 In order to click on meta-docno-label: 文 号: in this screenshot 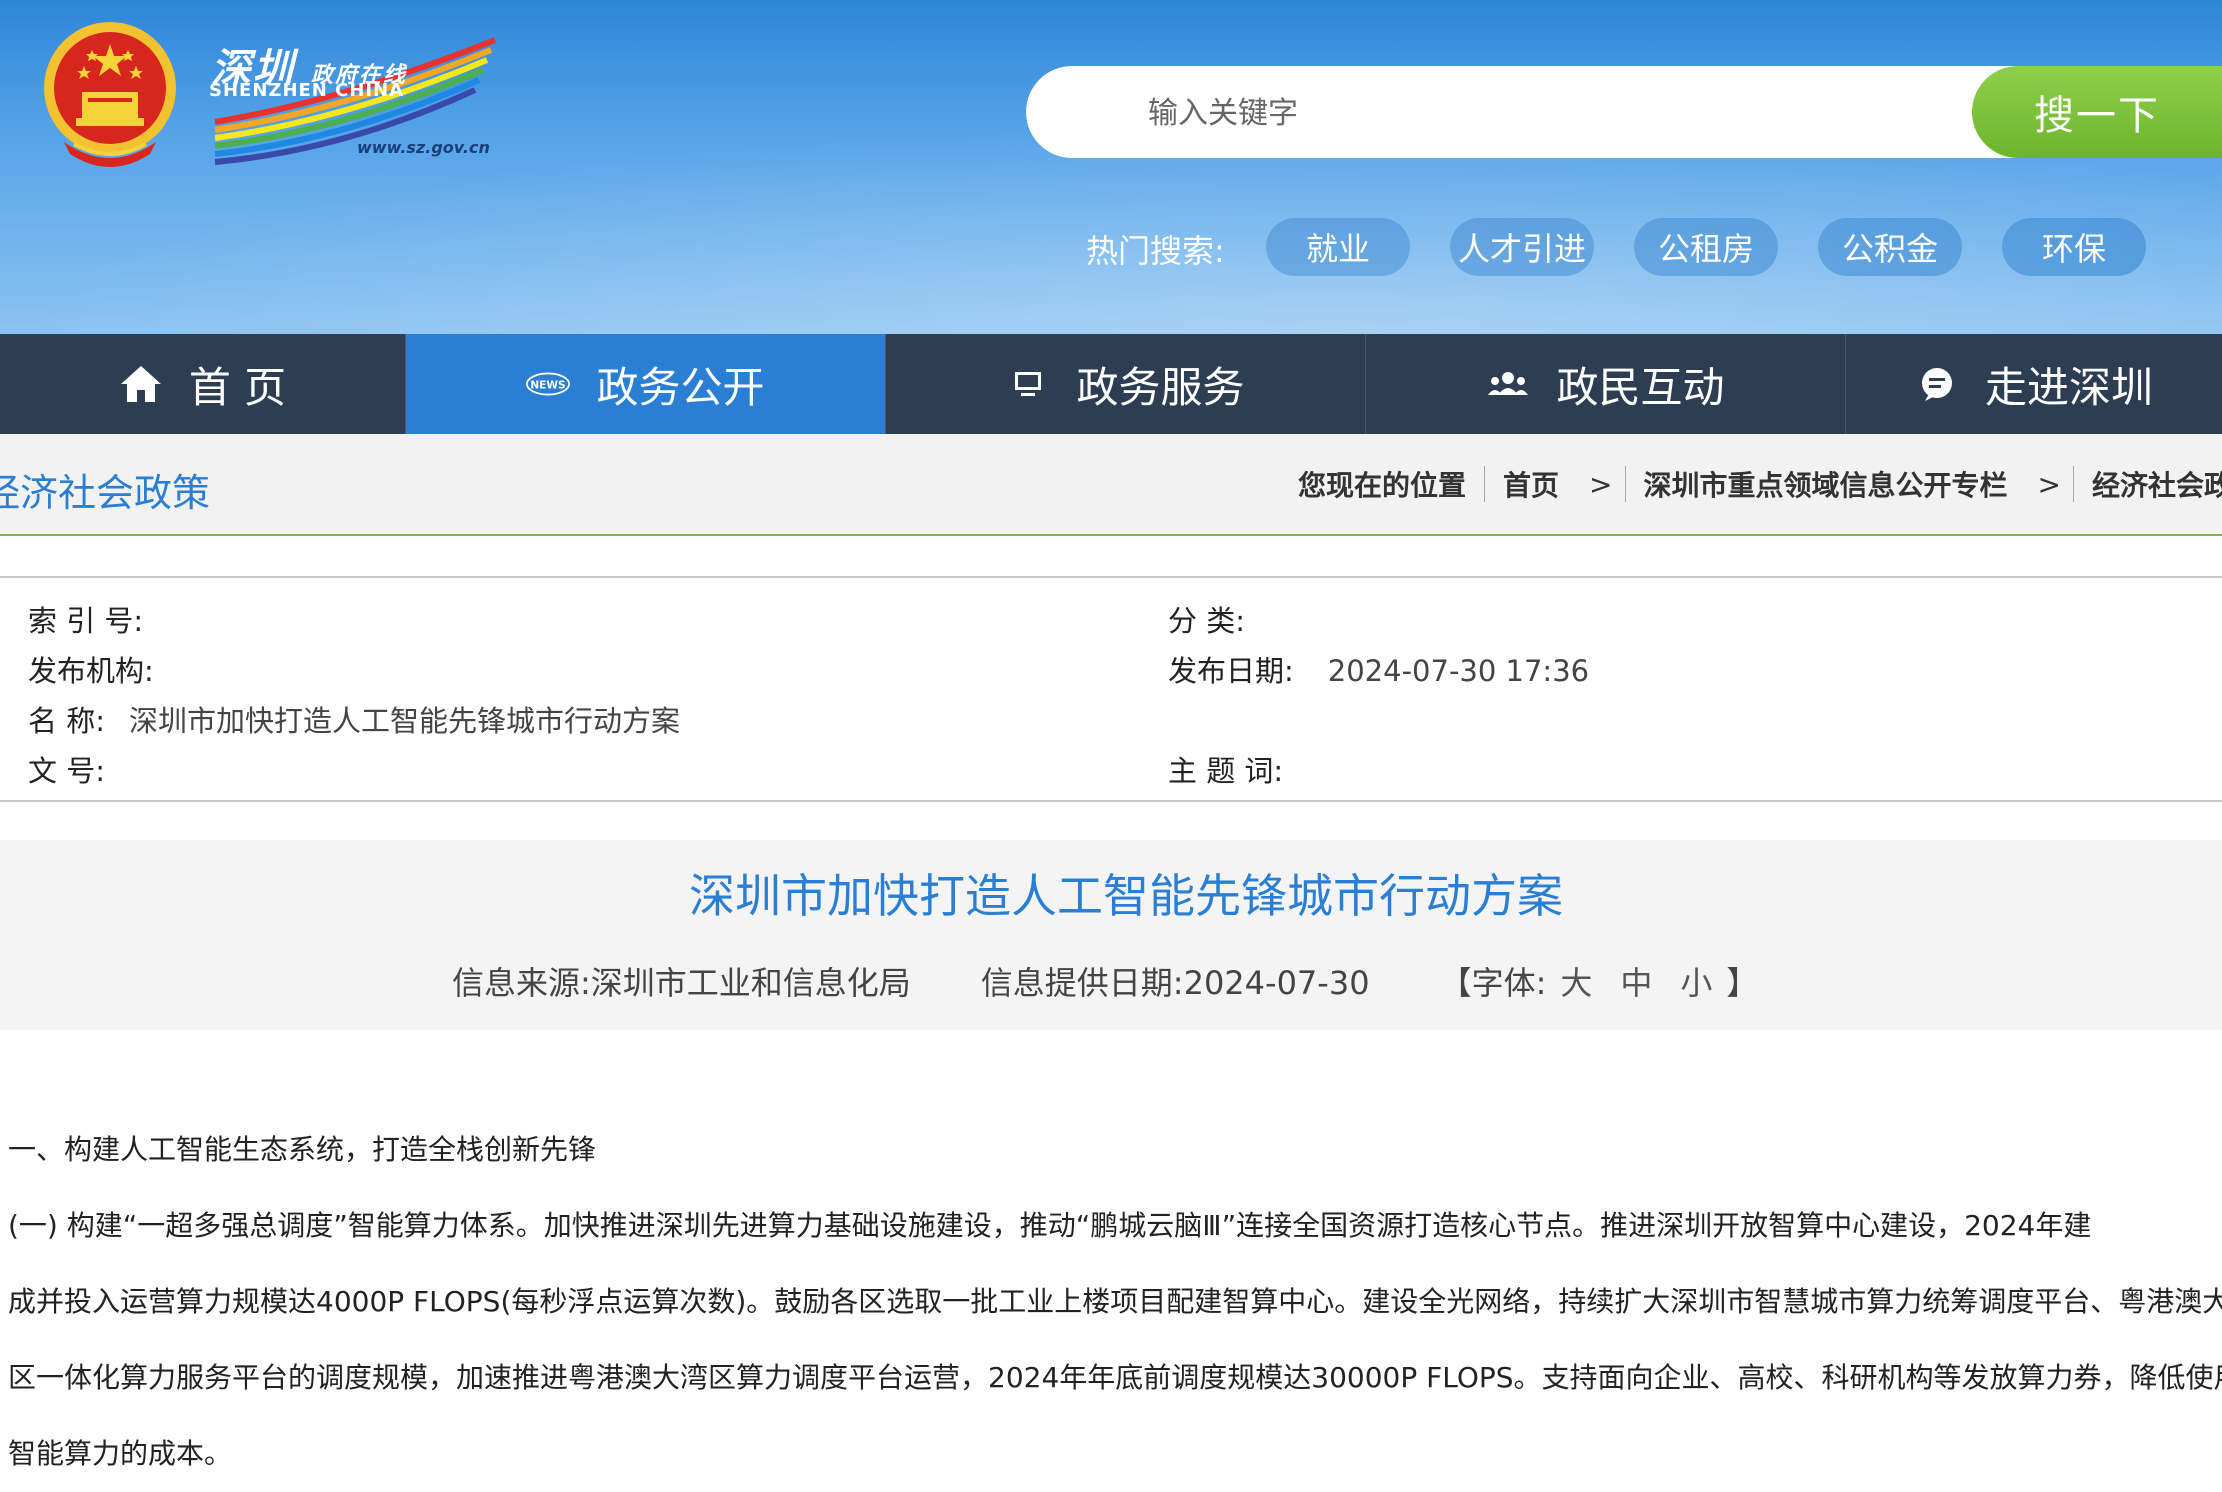, I will do `click(66, 771)`.